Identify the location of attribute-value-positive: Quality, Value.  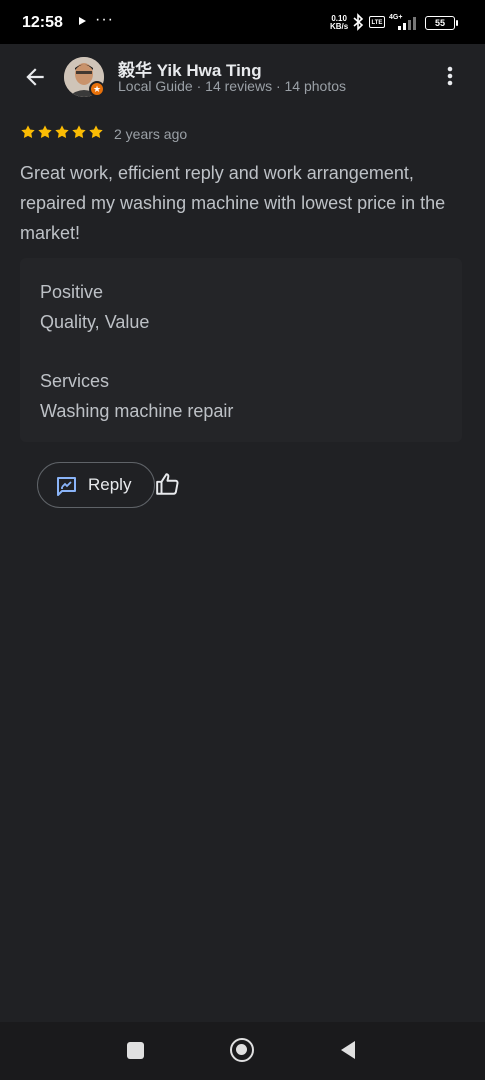
(95, 322).